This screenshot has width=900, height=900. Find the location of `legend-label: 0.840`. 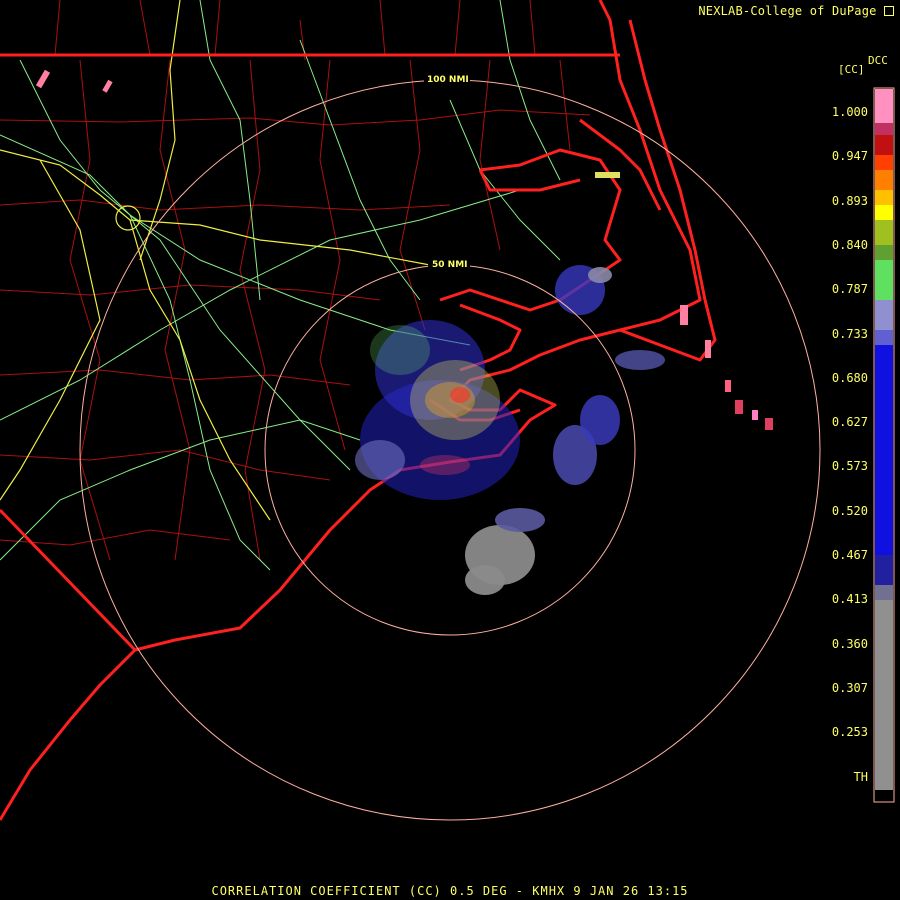

legend-label: 0.840 is located at coordinates (849, 244).